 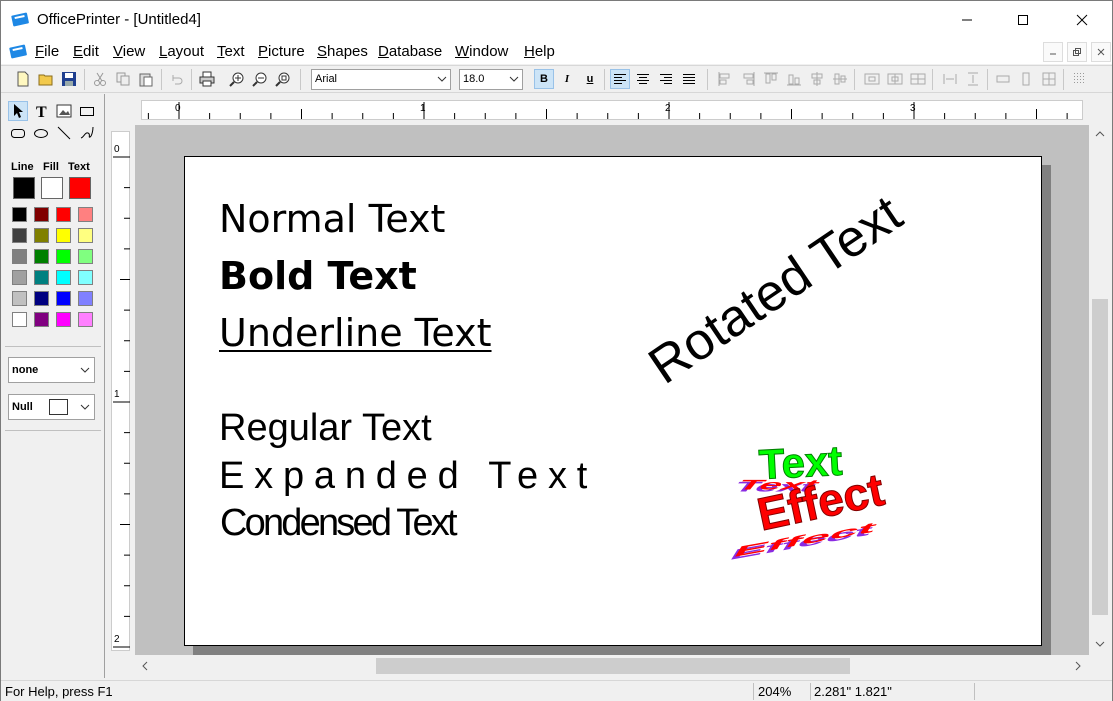 What do you see at coordinates (231, 51) in the screenshot?
I see `menu-text: Text` at bounding box center [231, 51].